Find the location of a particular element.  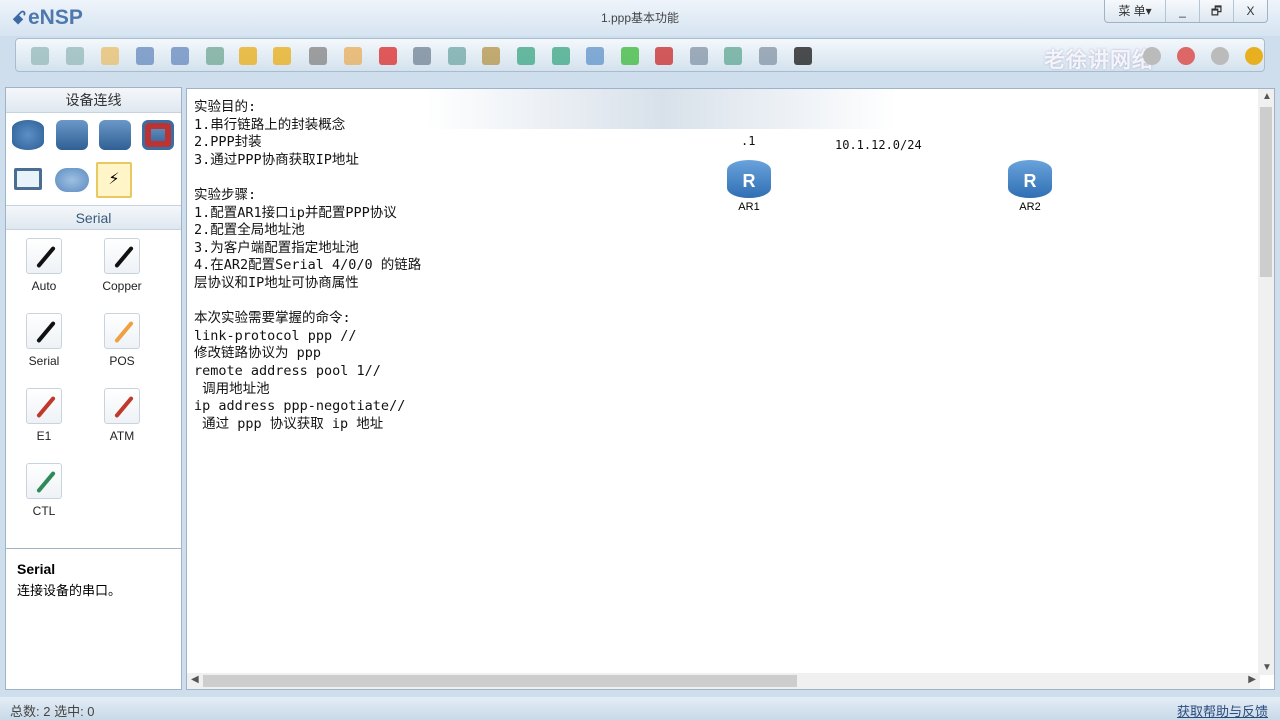

new-example-icon is located at coordinates (75, 56).